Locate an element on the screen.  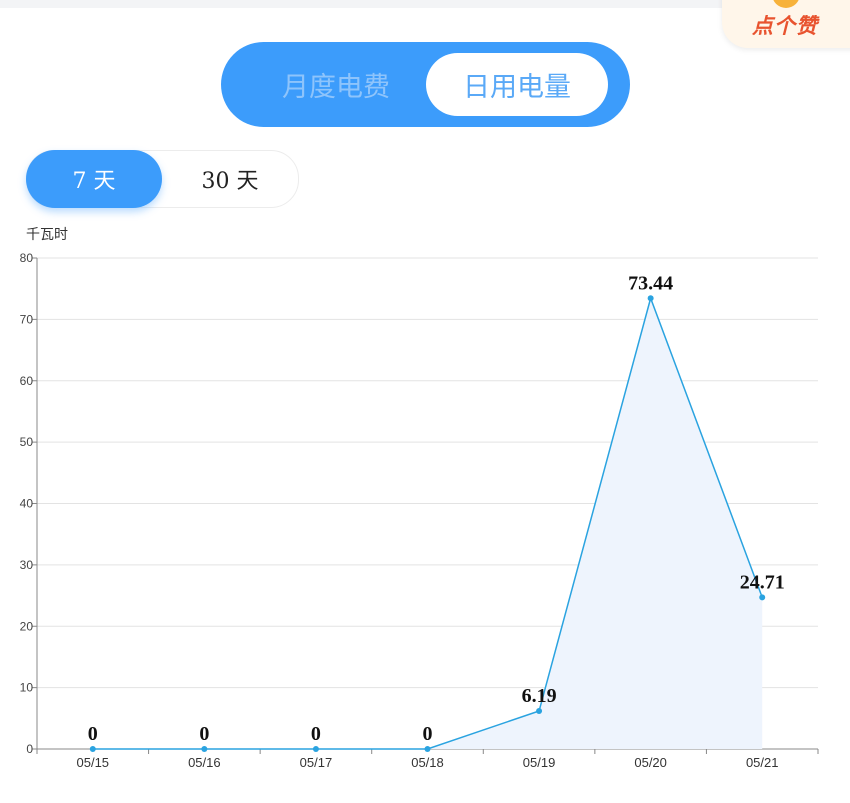
y-tick-label: 20 is located at coordinates (27, 626).